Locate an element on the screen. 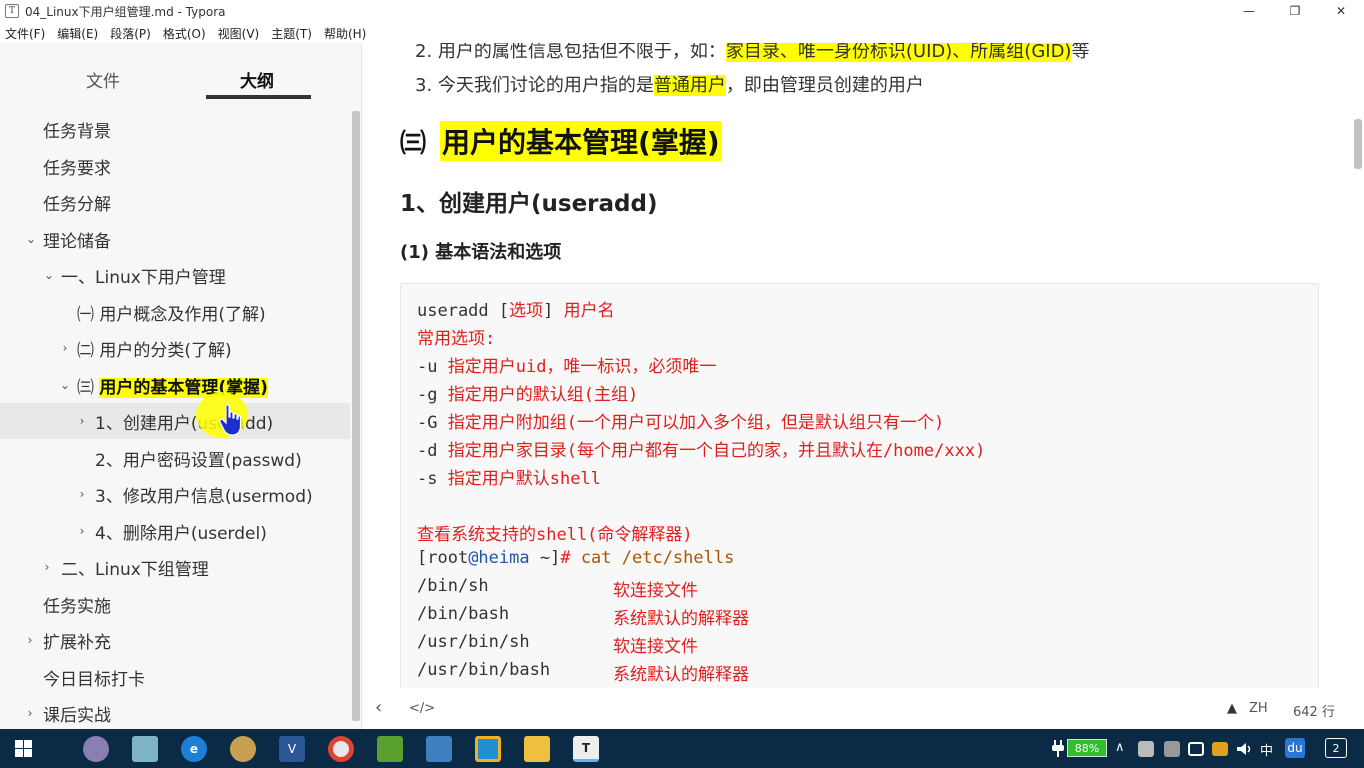 The image size is (1364, 768). hand-cursor-icon is located at coordinates (230, 420).